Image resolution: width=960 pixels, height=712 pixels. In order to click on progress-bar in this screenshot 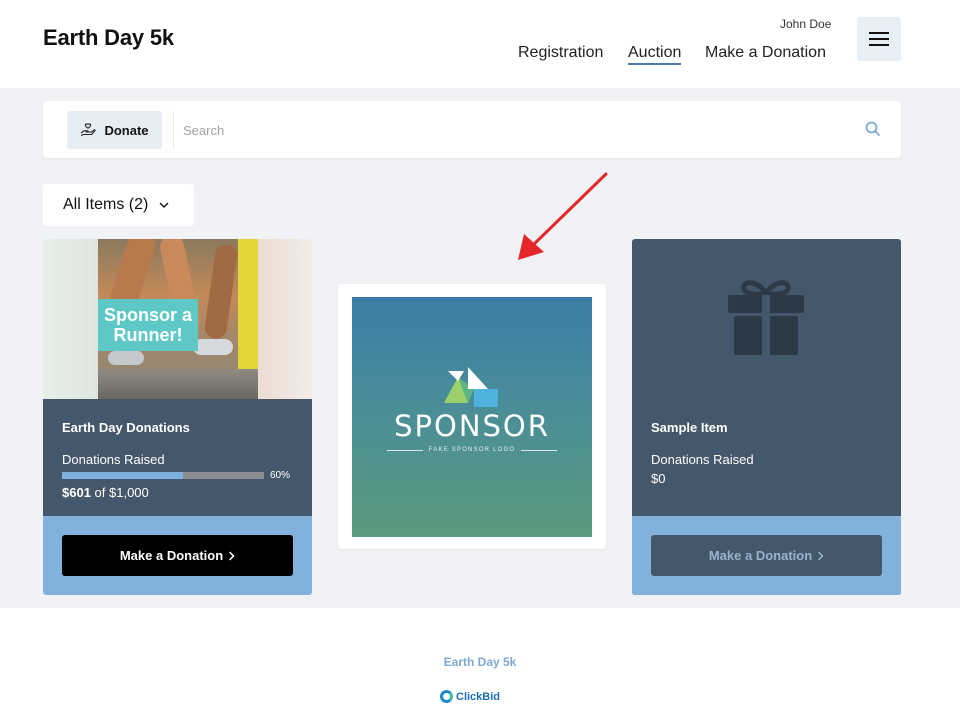, I will do `click(163, 475)`.